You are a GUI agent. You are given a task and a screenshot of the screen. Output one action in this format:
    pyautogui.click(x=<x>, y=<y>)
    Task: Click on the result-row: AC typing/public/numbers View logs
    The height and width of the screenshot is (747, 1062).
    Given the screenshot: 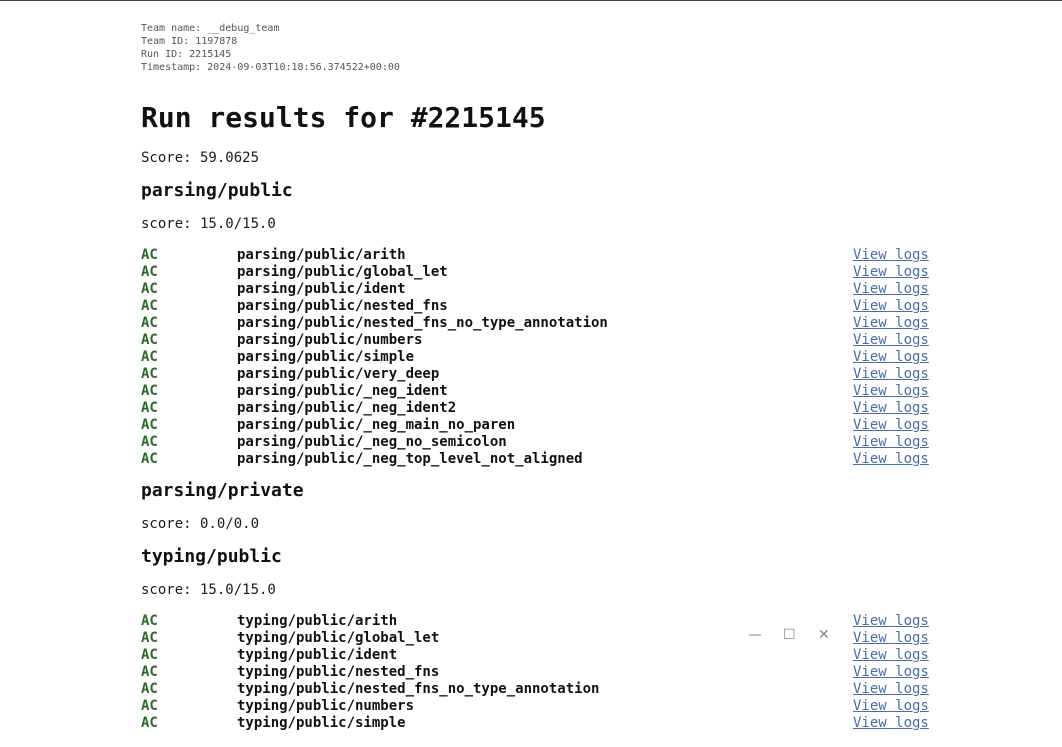 What is the action you would take?
    pyautogui.click(x=536, y=706)
    